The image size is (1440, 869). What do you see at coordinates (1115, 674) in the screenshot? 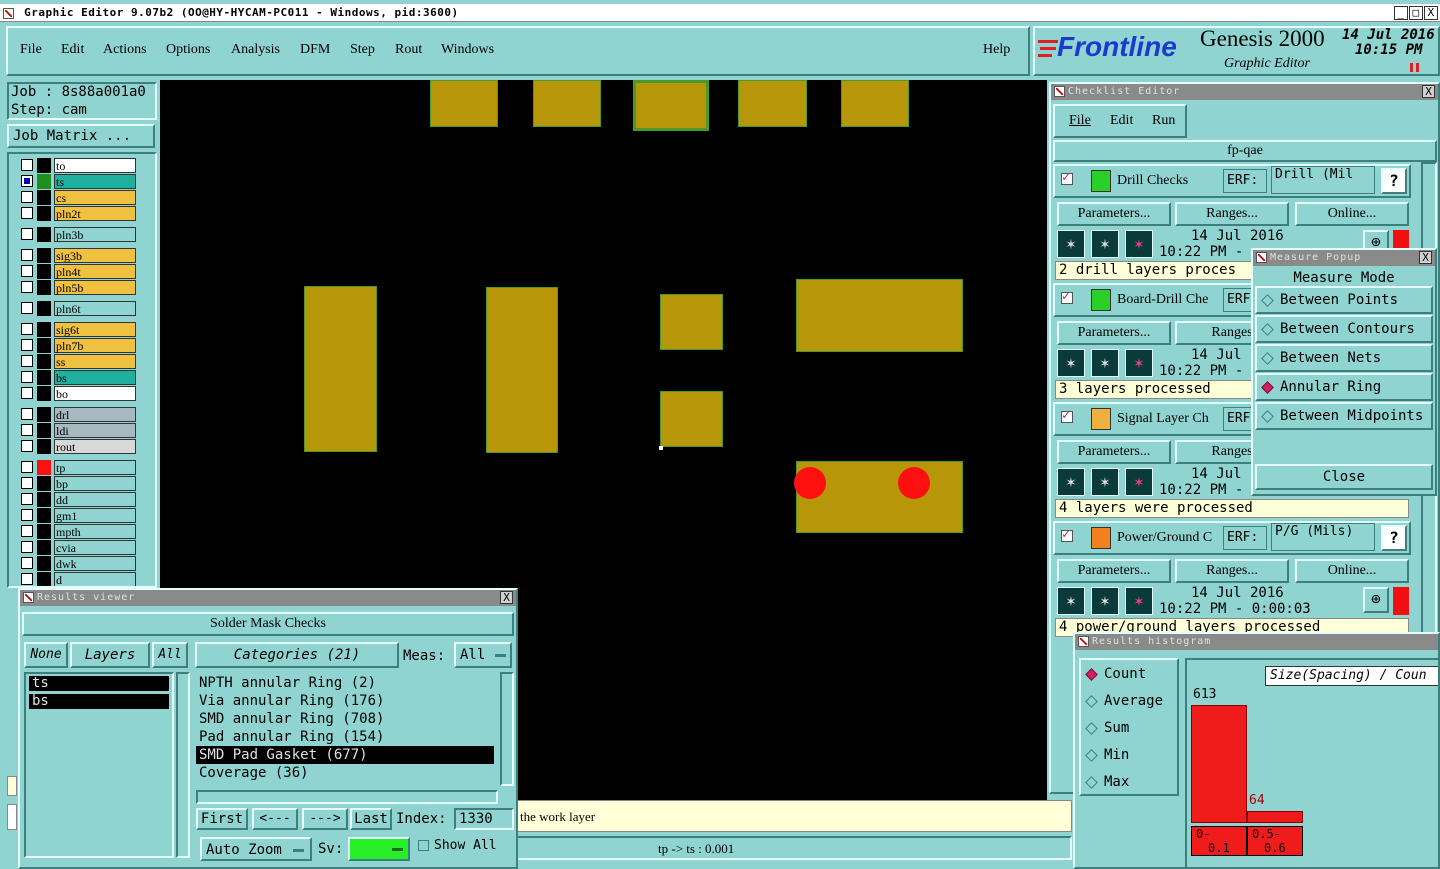
I see `histogram-option: Count` at bounding box center [1115, 674].